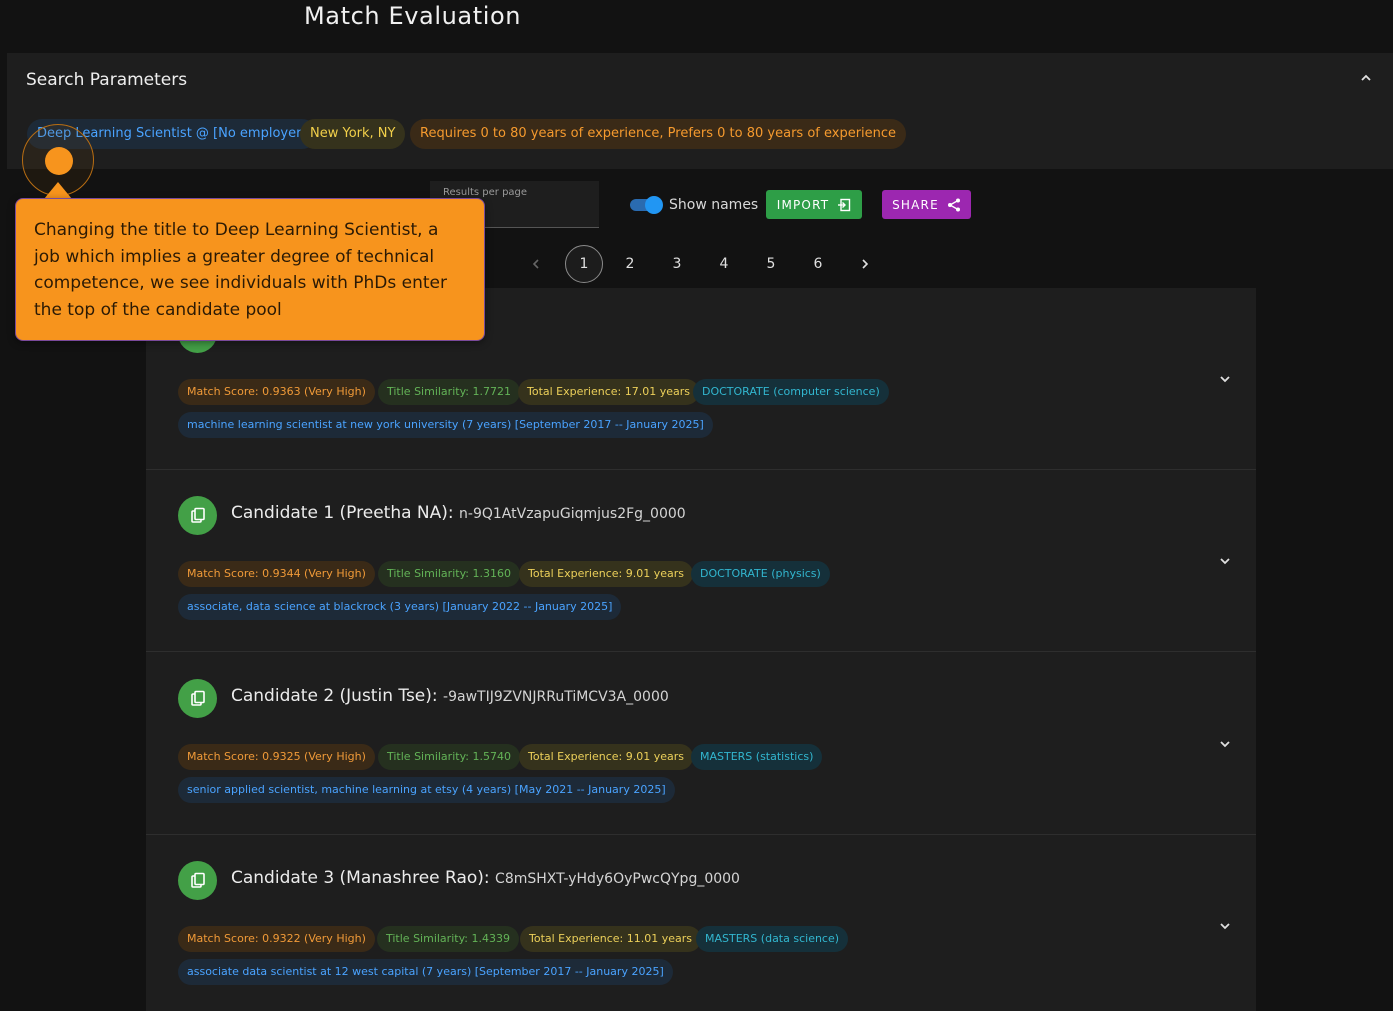 Image resolution: width=1393 pixels, height=1011 pixels. What do you see at coordinates (772, 939) in the screenshot?
I see `education-tag: MASTERS (data science)` at bounding box center [772, 939].